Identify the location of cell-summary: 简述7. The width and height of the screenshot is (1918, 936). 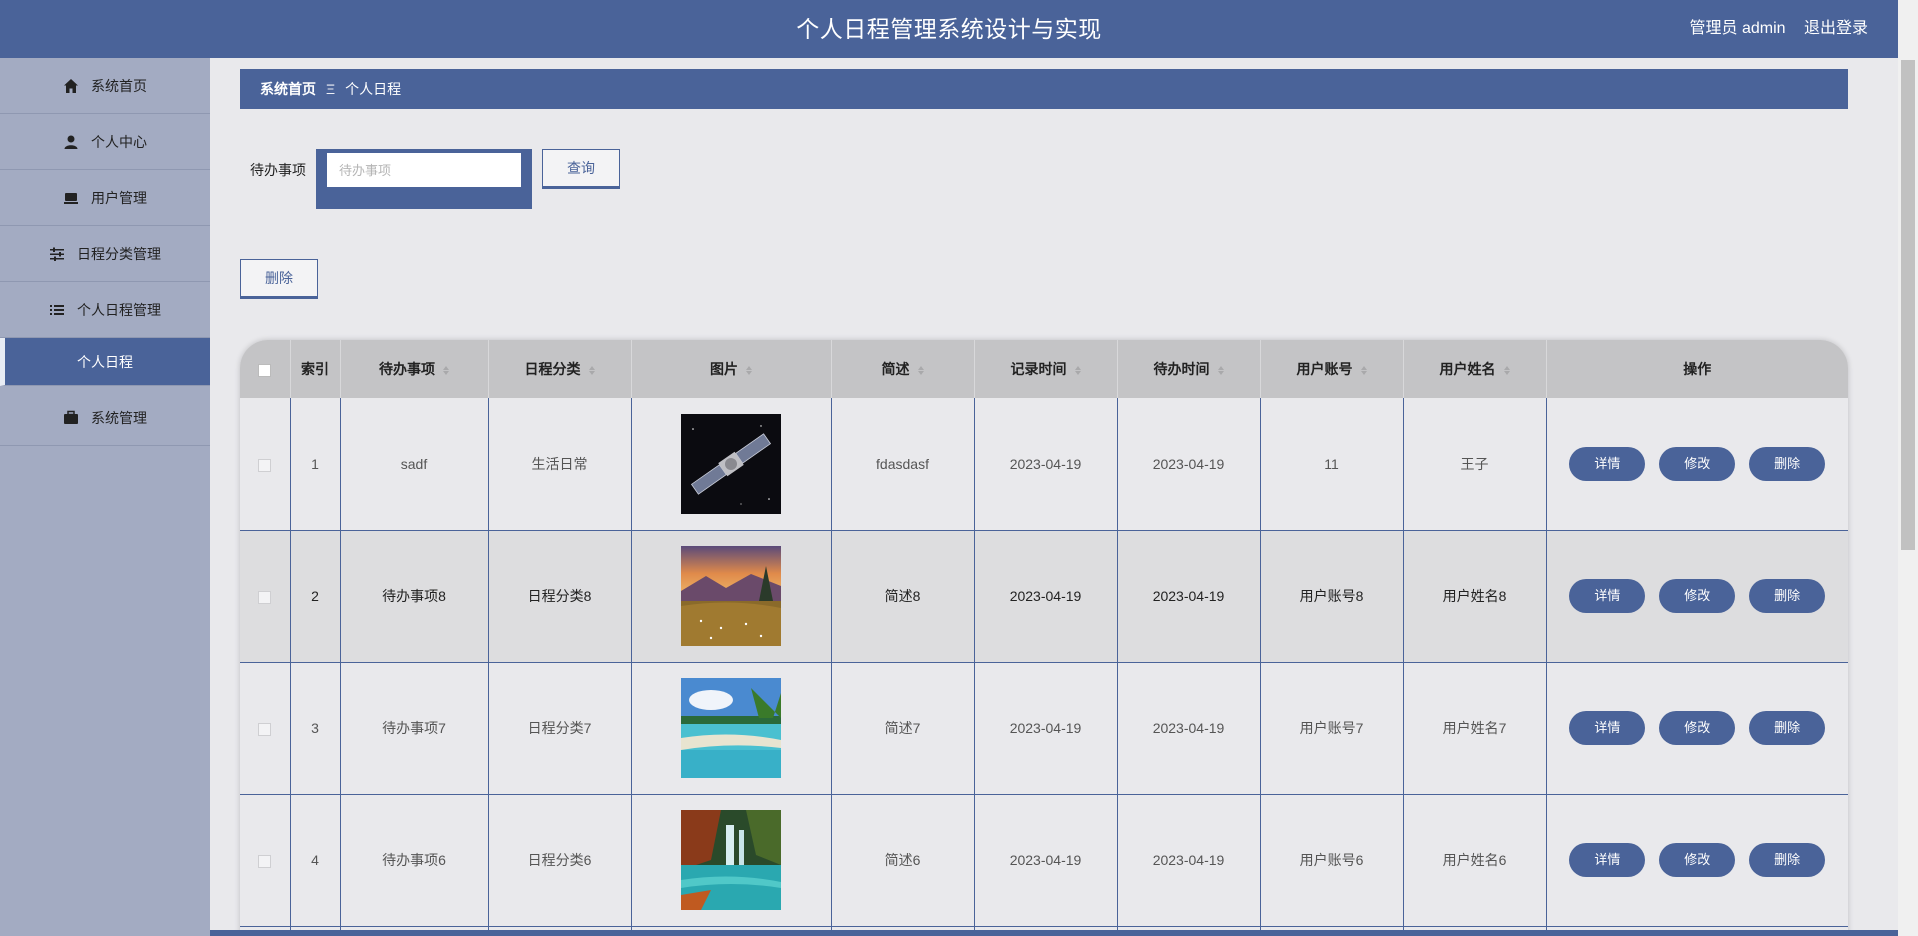
(903, 728).